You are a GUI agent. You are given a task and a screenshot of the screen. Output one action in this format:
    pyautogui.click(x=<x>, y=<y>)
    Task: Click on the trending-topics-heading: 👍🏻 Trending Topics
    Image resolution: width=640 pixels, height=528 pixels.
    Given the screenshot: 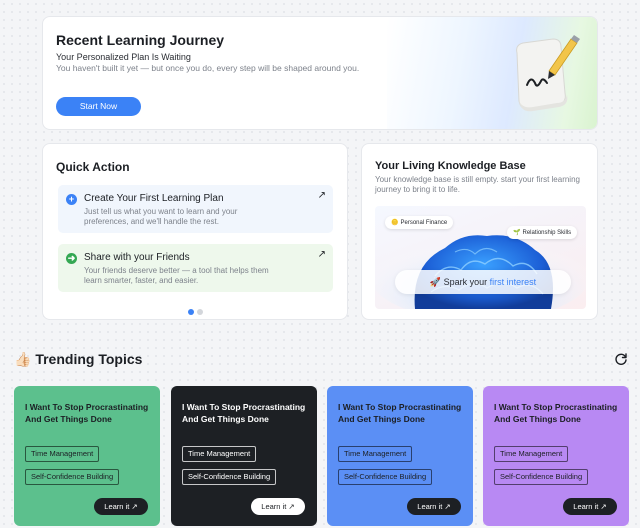 What is the action you would take?
    pyautogui.click(x=78, y=359)
    